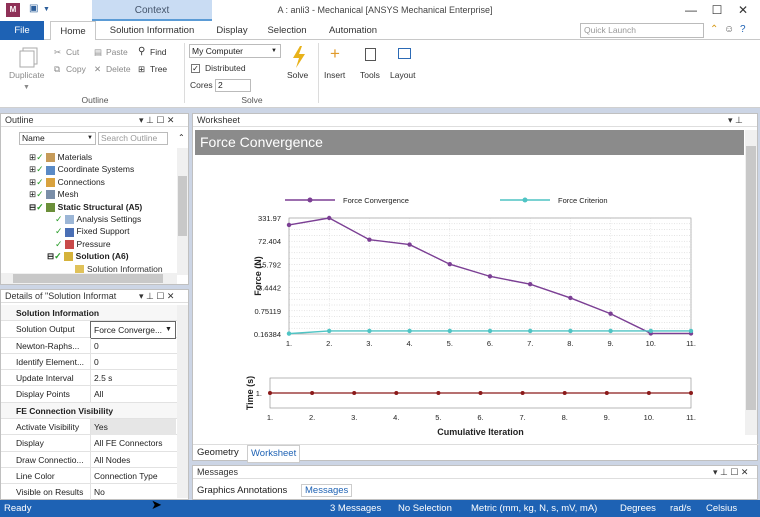  Describe the element at coordinates (46, 9) in the screenshot. I see `qat-dropdown-icon: ▼` at that location.